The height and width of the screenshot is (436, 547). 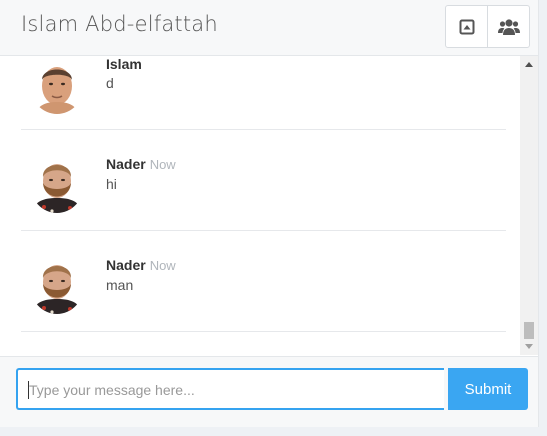 I want to click on message-text: man, so click(x=120, y=285).